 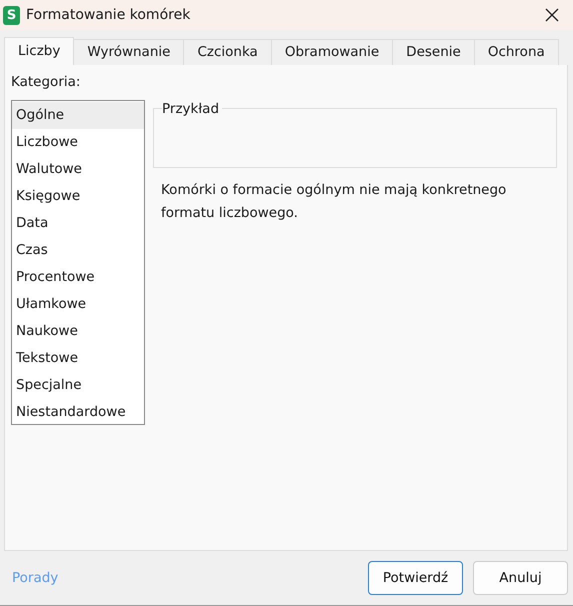 I want to click on tab: Liczby, so click(x=39, y=51).